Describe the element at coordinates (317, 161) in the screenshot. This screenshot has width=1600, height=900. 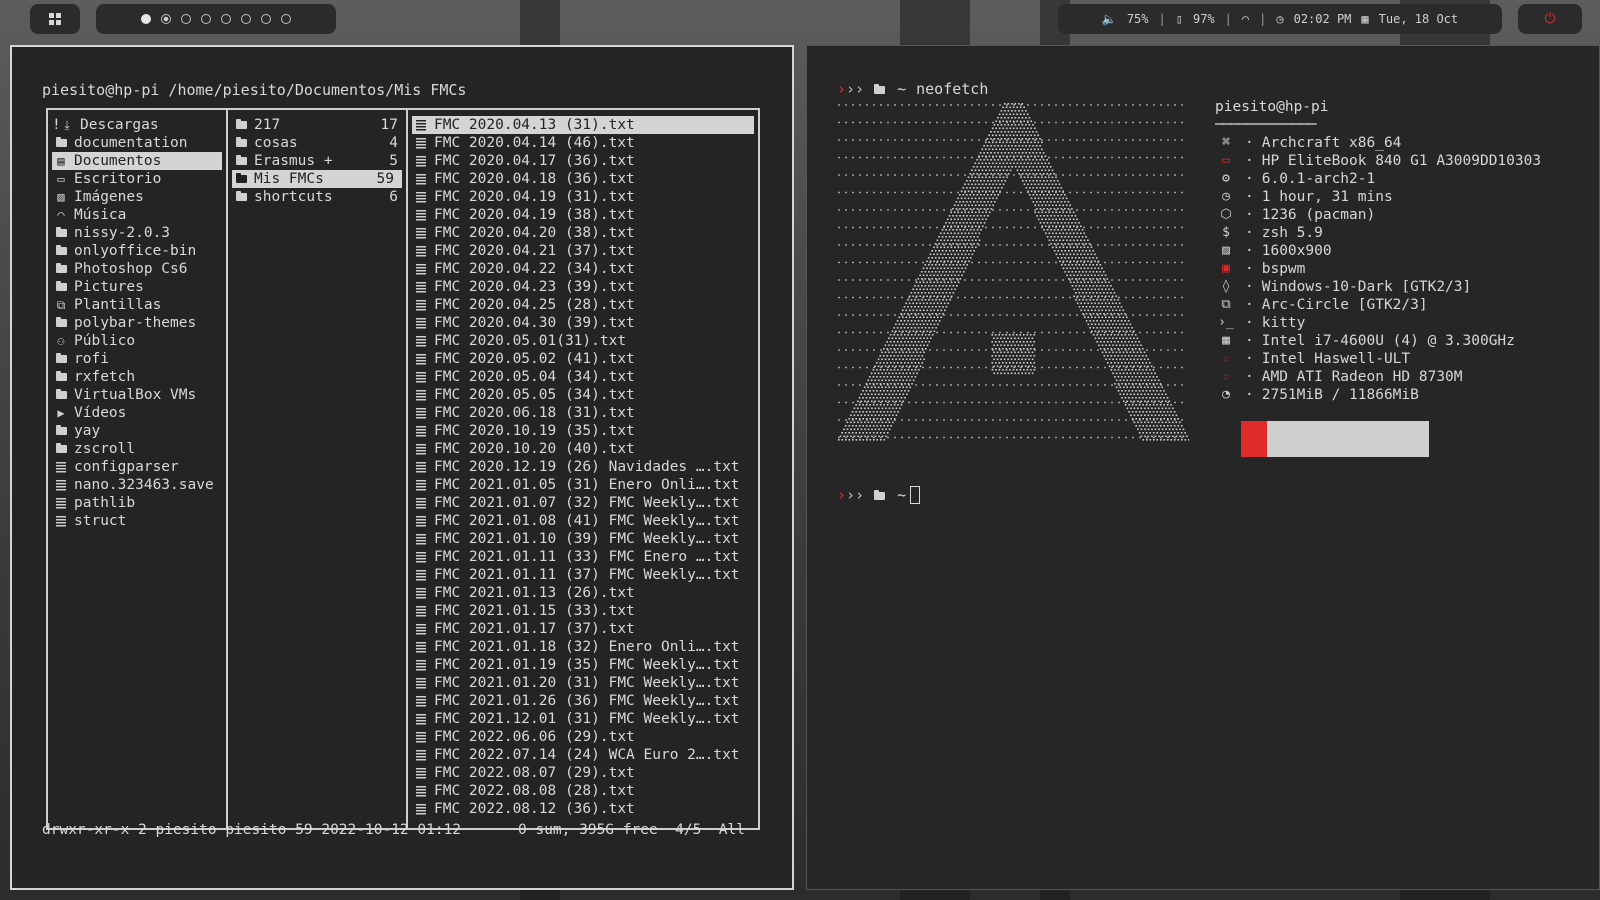
I see `folder-row: Erasmus + 5` at that location.